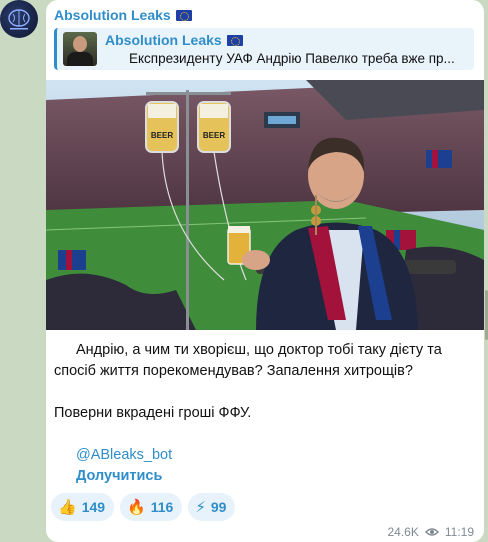 This screenshot has width=488, height=542. I want to click on join-link: Долучитись, so click(124, 476).